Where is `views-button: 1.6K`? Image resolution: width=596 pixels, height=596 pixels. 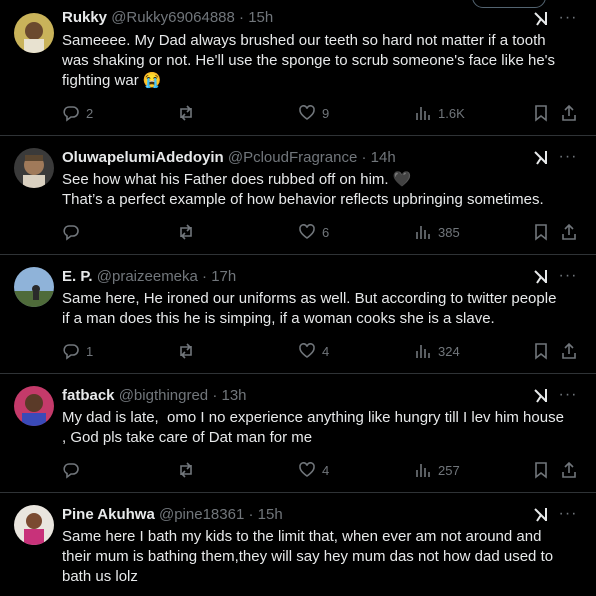 views-button: 1.6K is located at coordinates (439, 113).